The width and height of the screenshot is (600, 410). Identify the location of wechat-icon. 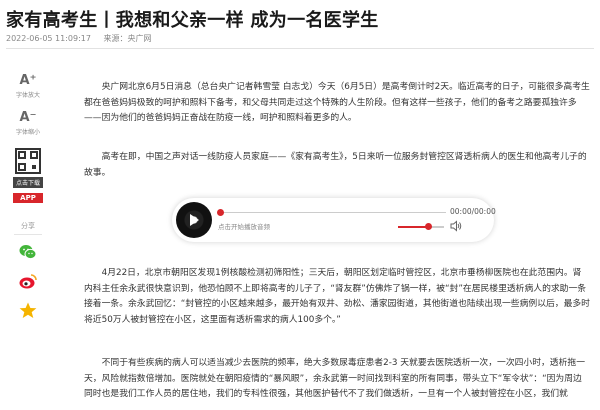
(28, 252).